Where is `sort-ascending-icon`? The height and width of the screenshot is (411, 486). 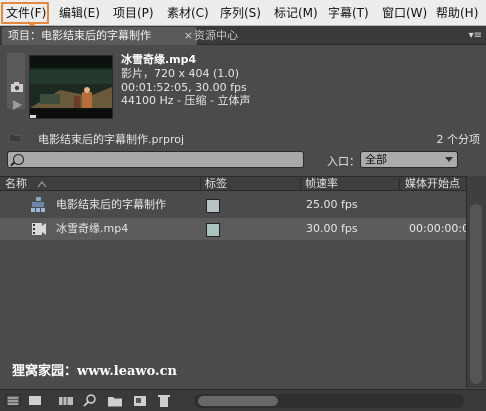
sort-ascending-icon is located at coordinates (42, 184).